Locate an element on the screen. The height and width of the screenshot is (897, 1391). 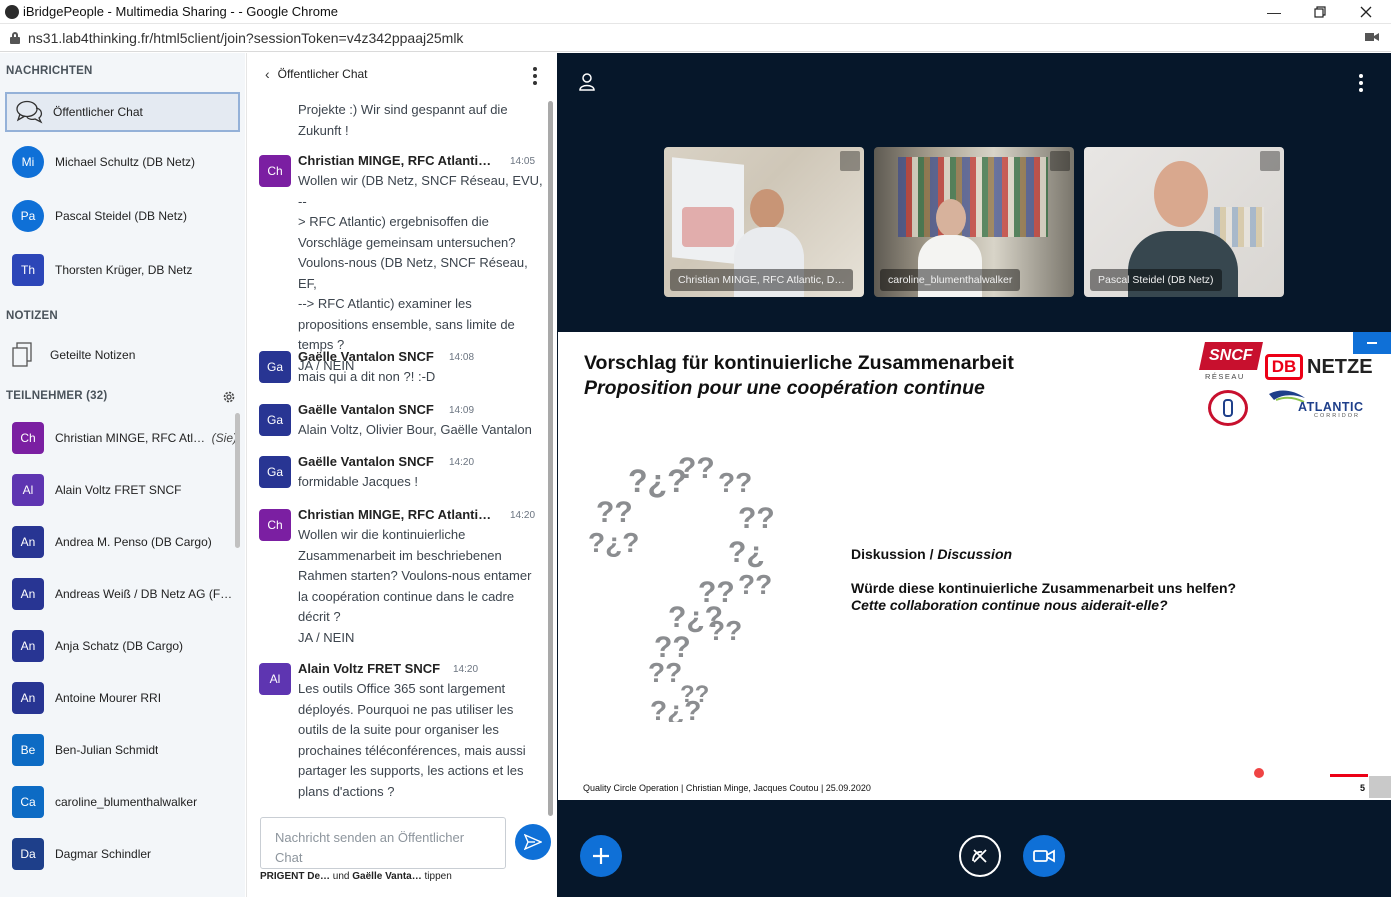
video-camera-icon is located at coordinates (1044, 856).